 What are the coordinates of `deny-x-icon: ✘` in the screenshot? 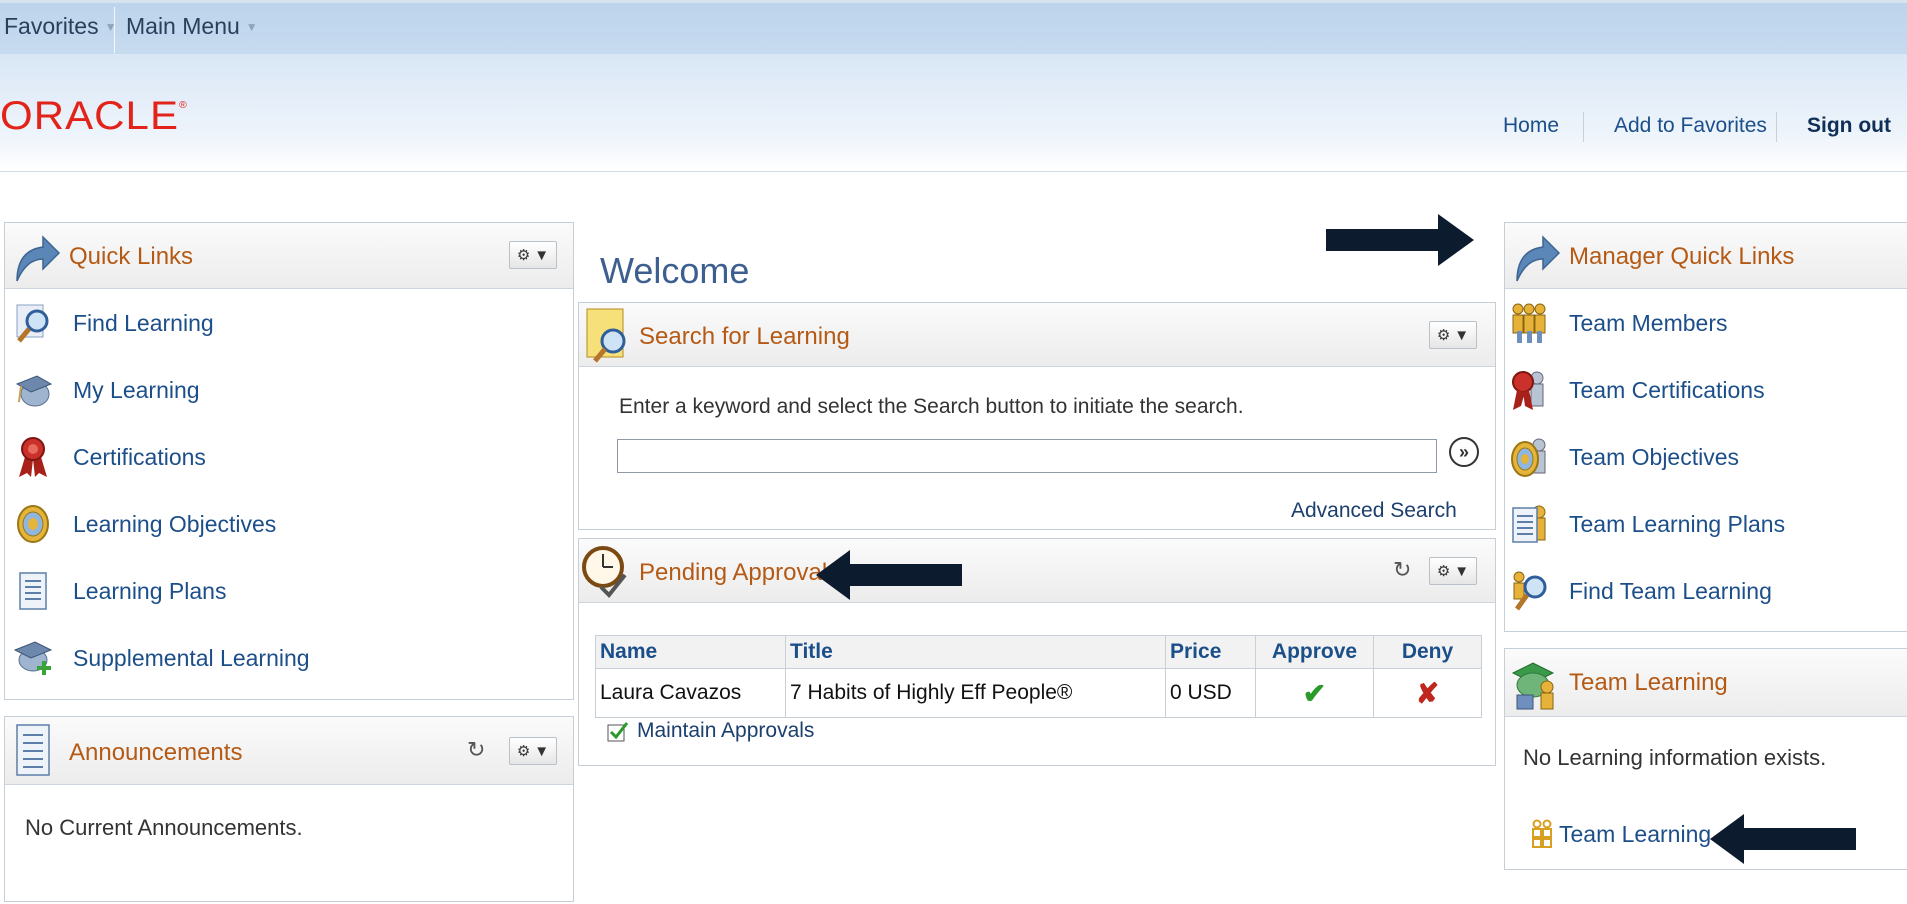 It's located at (1427, 693).